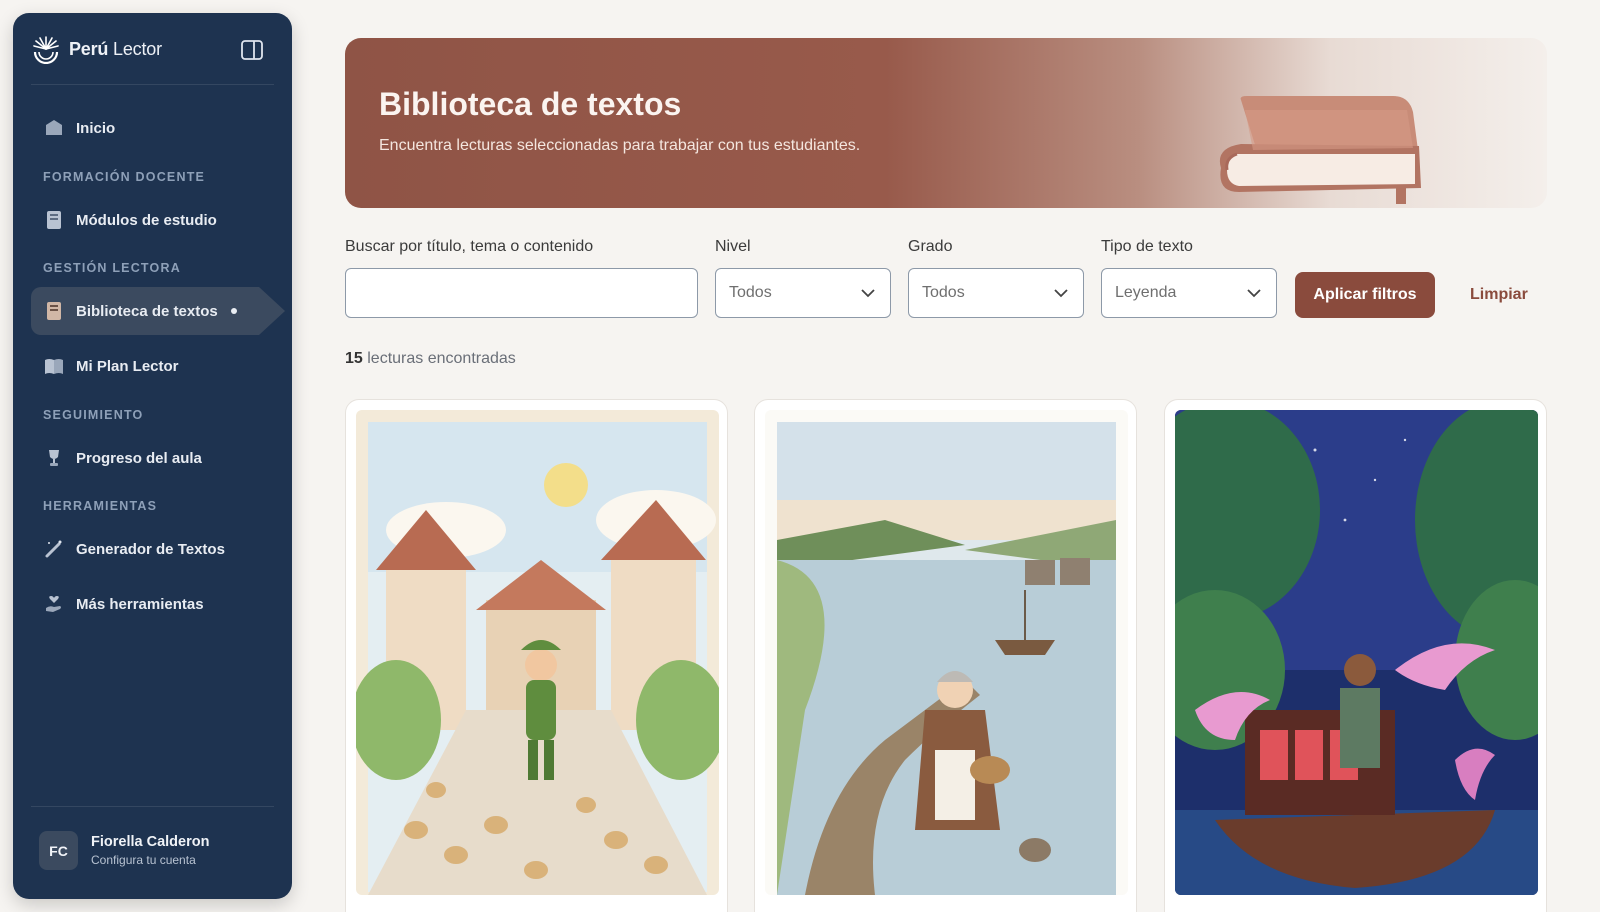 The image size is (1600, 912). What do you see at coordinates (96, 128) in the screenshot?
I see `sidebar-item-label: Inicio` at bounding box center [96, 128].